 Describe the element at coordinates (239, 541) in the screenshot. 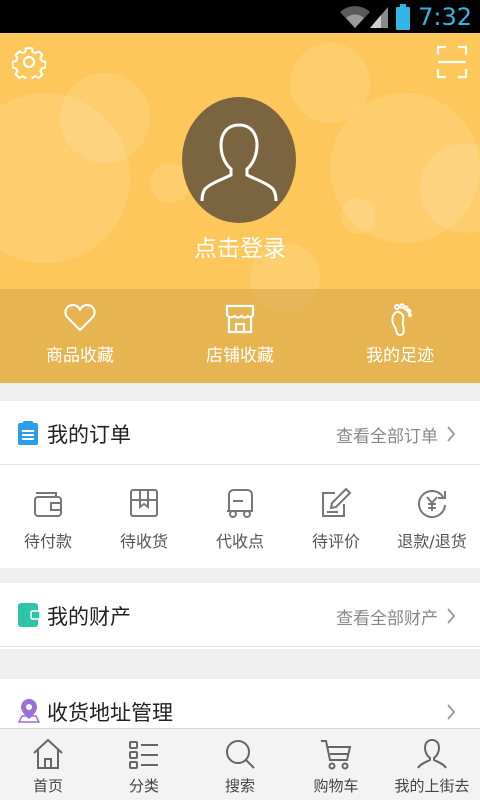

I see `order-item-label: 代收点` at that location.